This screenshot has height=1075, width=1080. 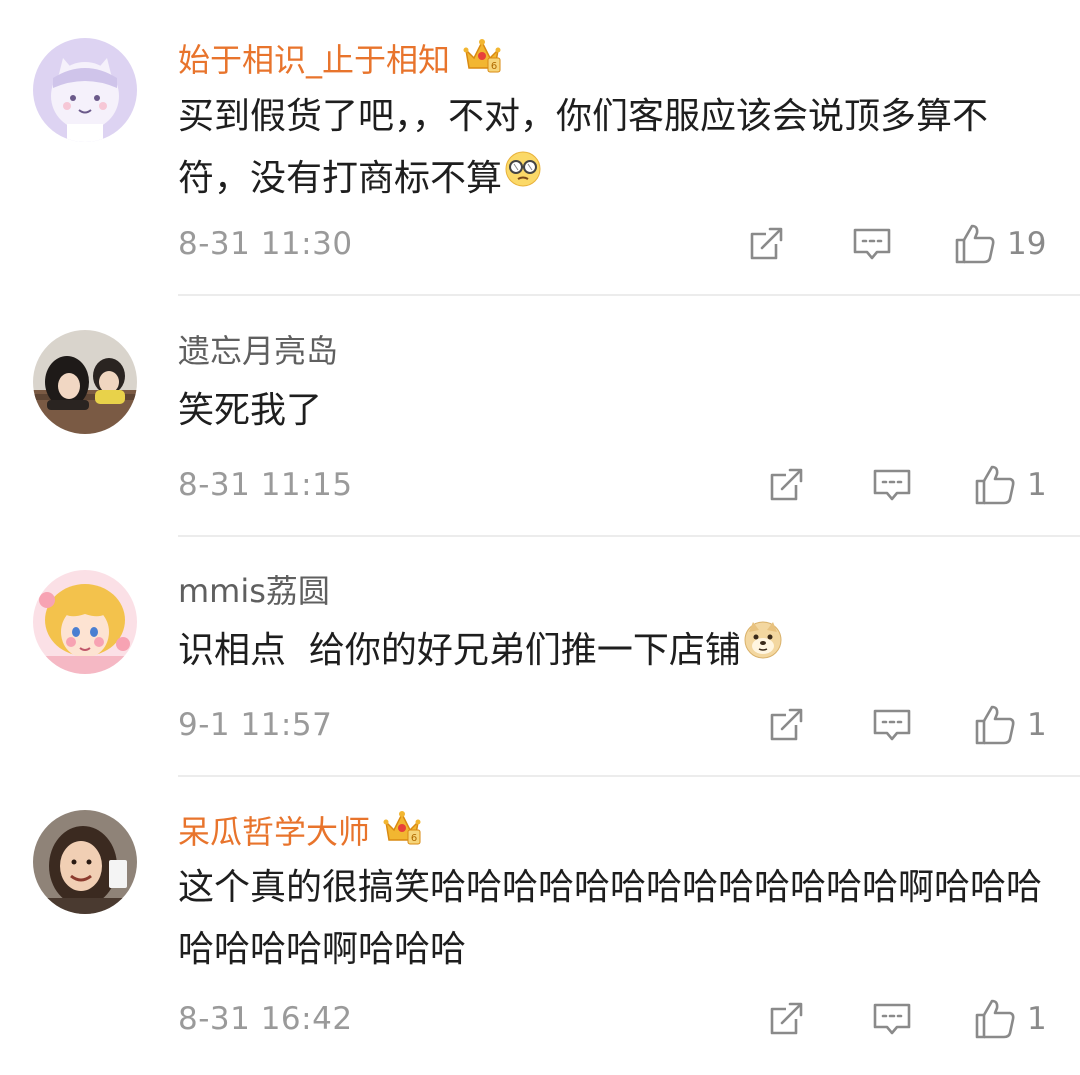 What do you see at coordinates (265, 1019) in the screenshot?
I see `comment-time: 8-31 16:42` at bounding box center [265, 1019].